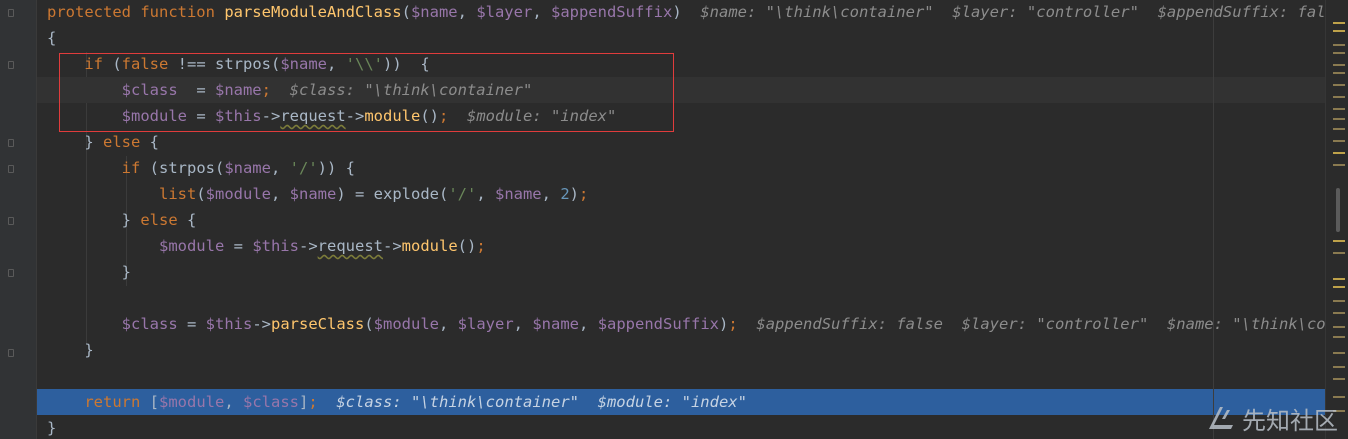 Image resolution: width=1348 pixels, height=439 pixels. Describe the element at coordinates (187, 168) in the screenshot. I see `code-token: (strpos(` at that location.